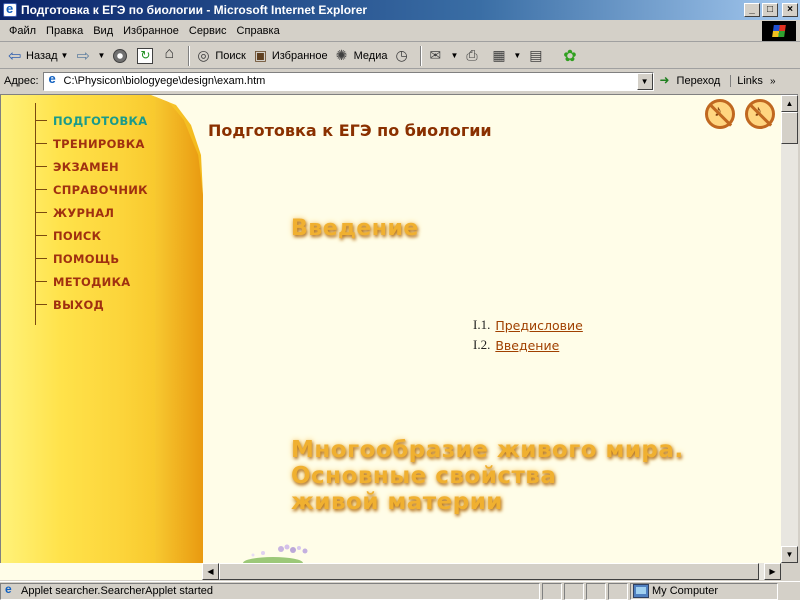 The height and width of the screenshot is (600, 800). I want to click on nav-item-preparation: ПОДГОТОВКА, so click(91, 120).